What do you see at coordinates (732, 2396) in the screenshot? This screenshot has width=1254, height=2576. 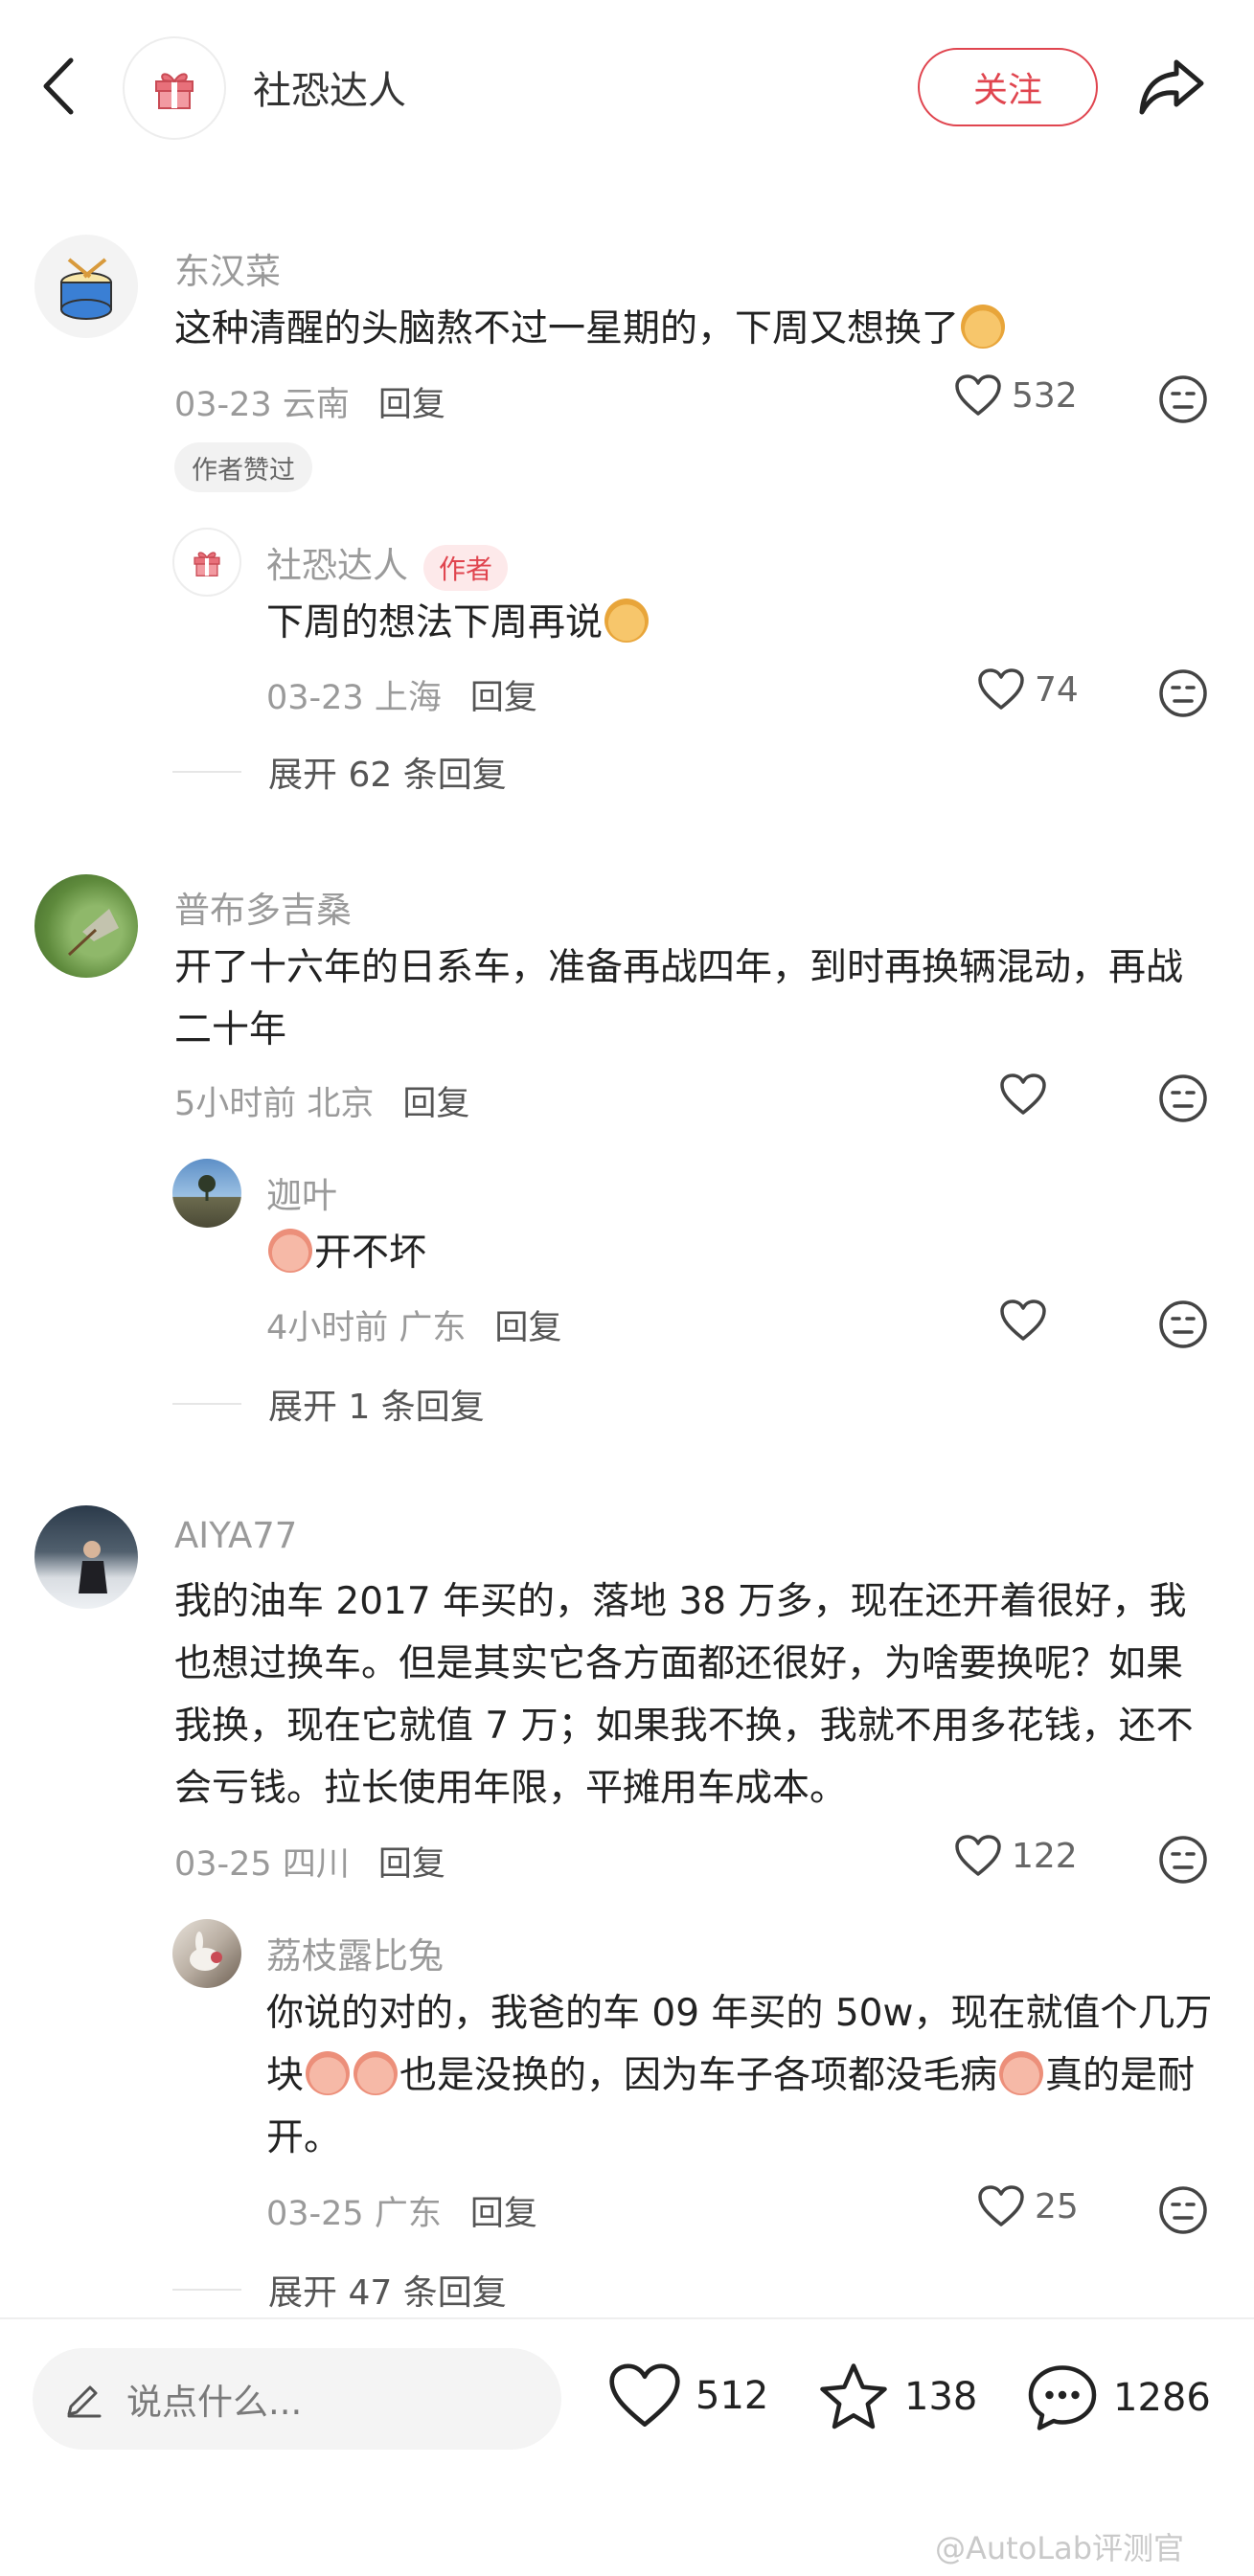 I see `post-like-count: 512` at bounding box center [732, 2396].